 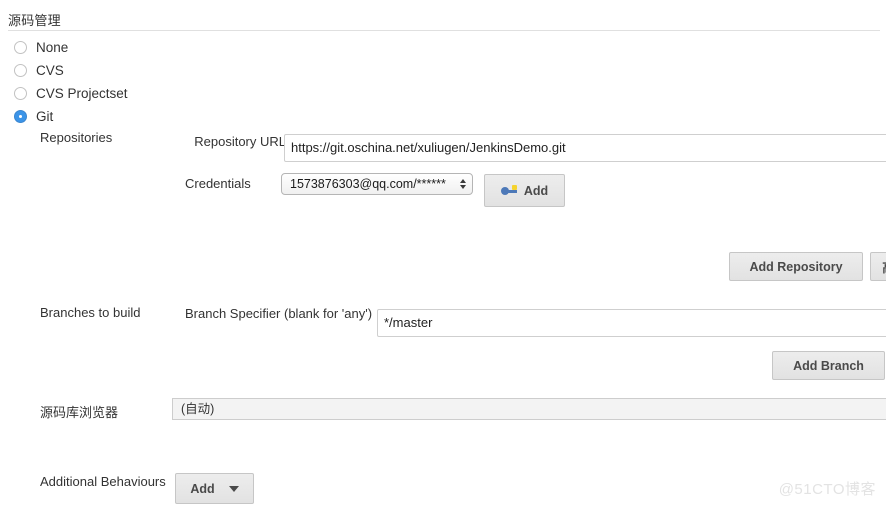 I want to click on branch-specifier-input: */master, so click(x=631, y=323).